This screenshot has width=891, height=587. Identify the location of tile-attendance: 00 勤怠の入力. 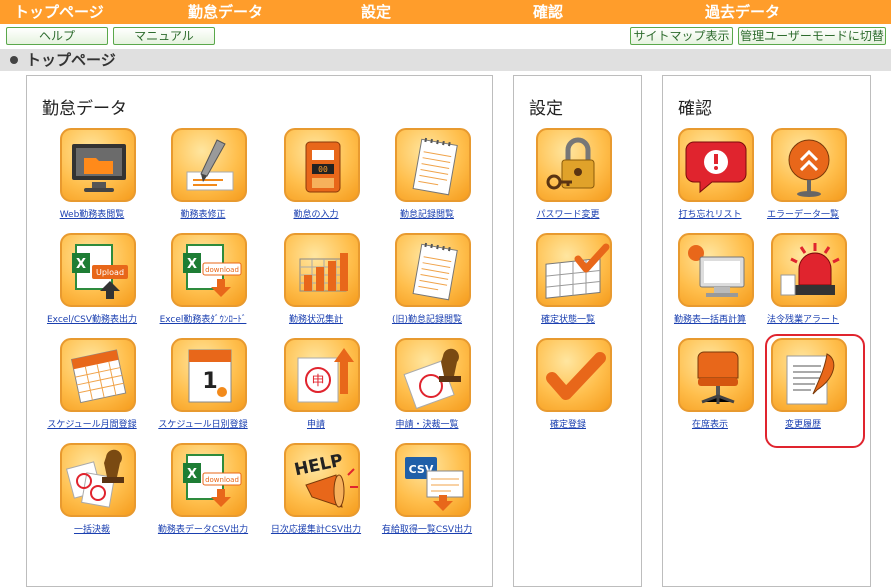
(316, 176).